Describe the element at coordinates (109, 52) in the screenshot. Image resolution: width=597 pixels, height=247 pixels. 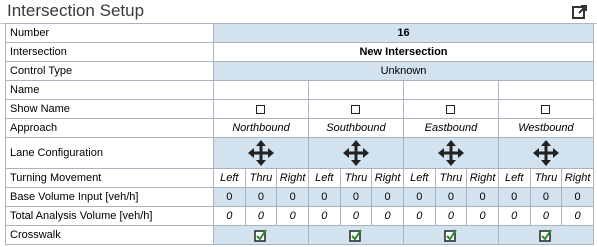
I see `intersection-label: Intersection` at that location.